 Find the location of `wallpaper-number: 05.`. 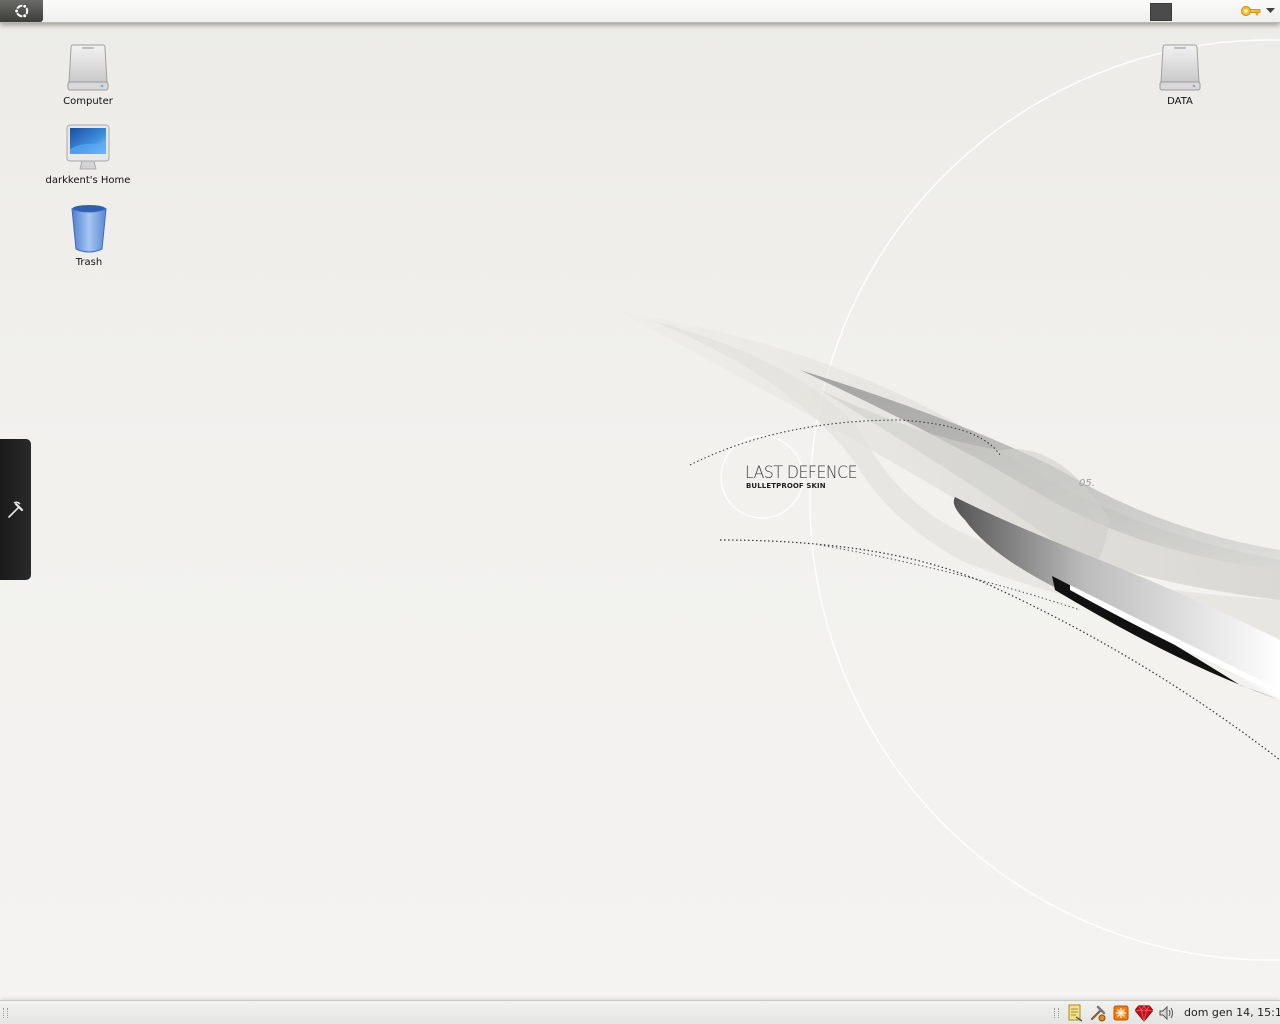

wallpaper-number: 05. is located at coordinates (1087, 483).